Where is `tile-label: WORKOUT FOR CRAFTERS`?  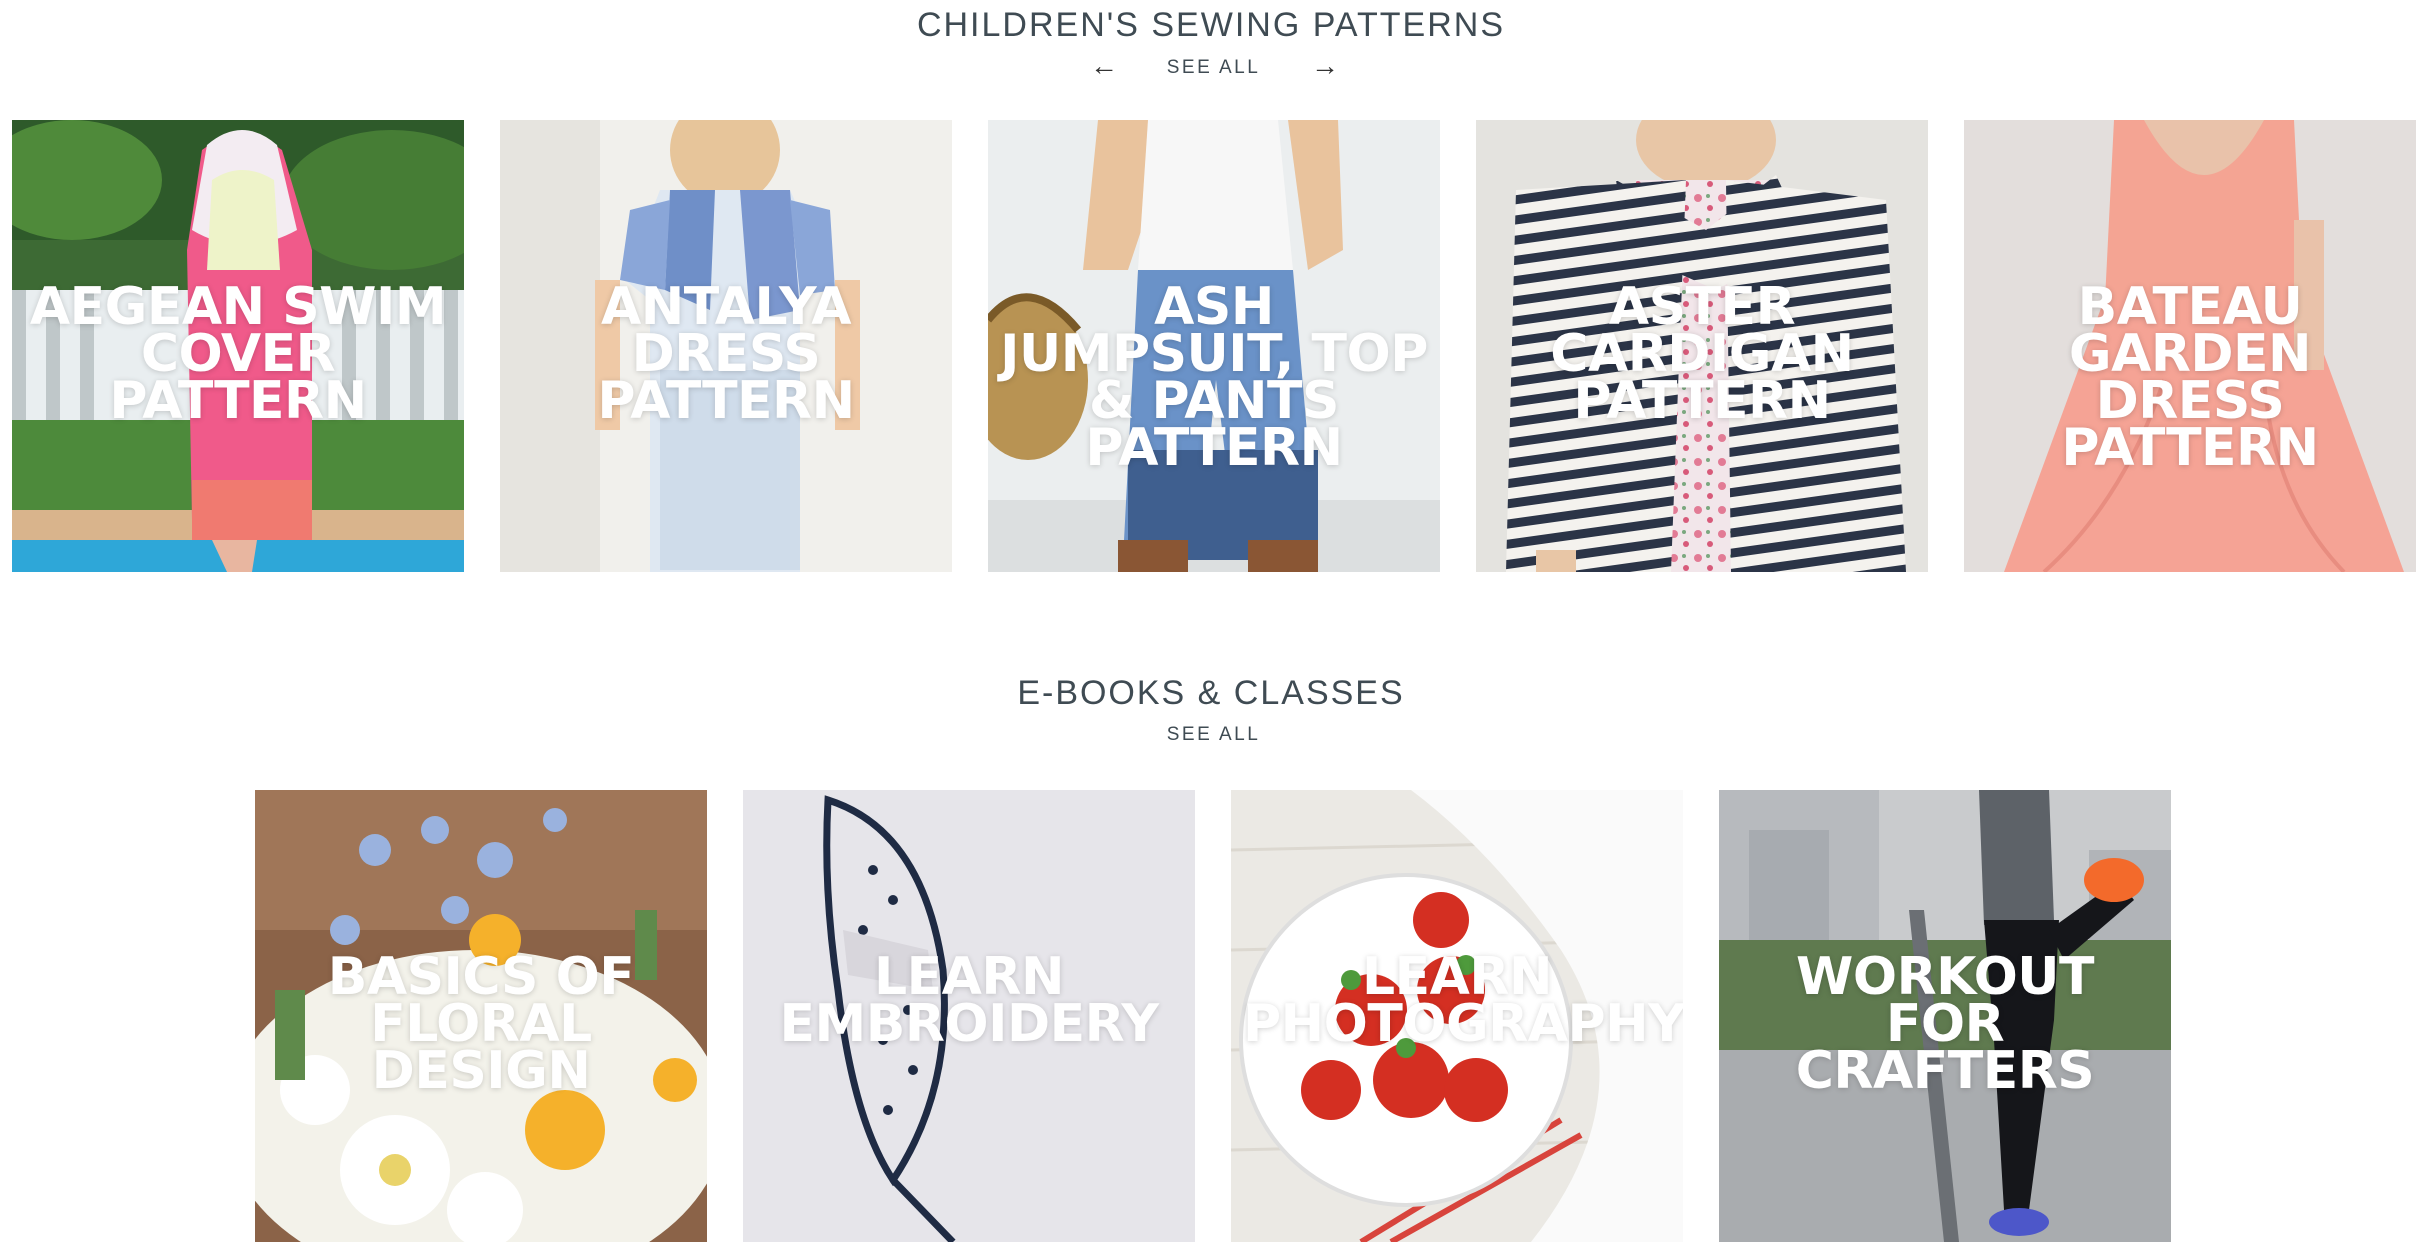
tile-label: WORKOUT FOR CRAFTERS is located at coordinates (1945, 1024).